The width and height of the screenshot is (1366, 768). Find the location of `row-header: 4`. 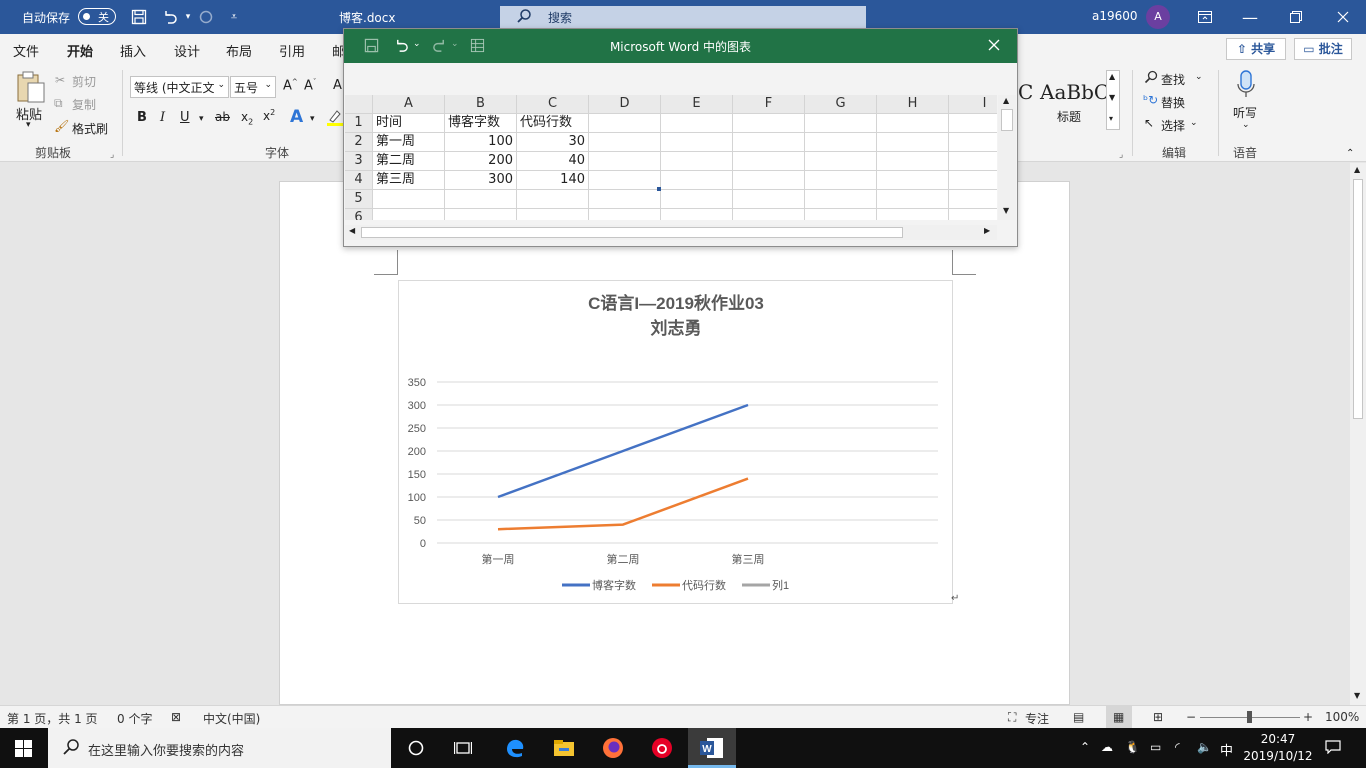

row-header: 4 is located at coordinates (359, 180).